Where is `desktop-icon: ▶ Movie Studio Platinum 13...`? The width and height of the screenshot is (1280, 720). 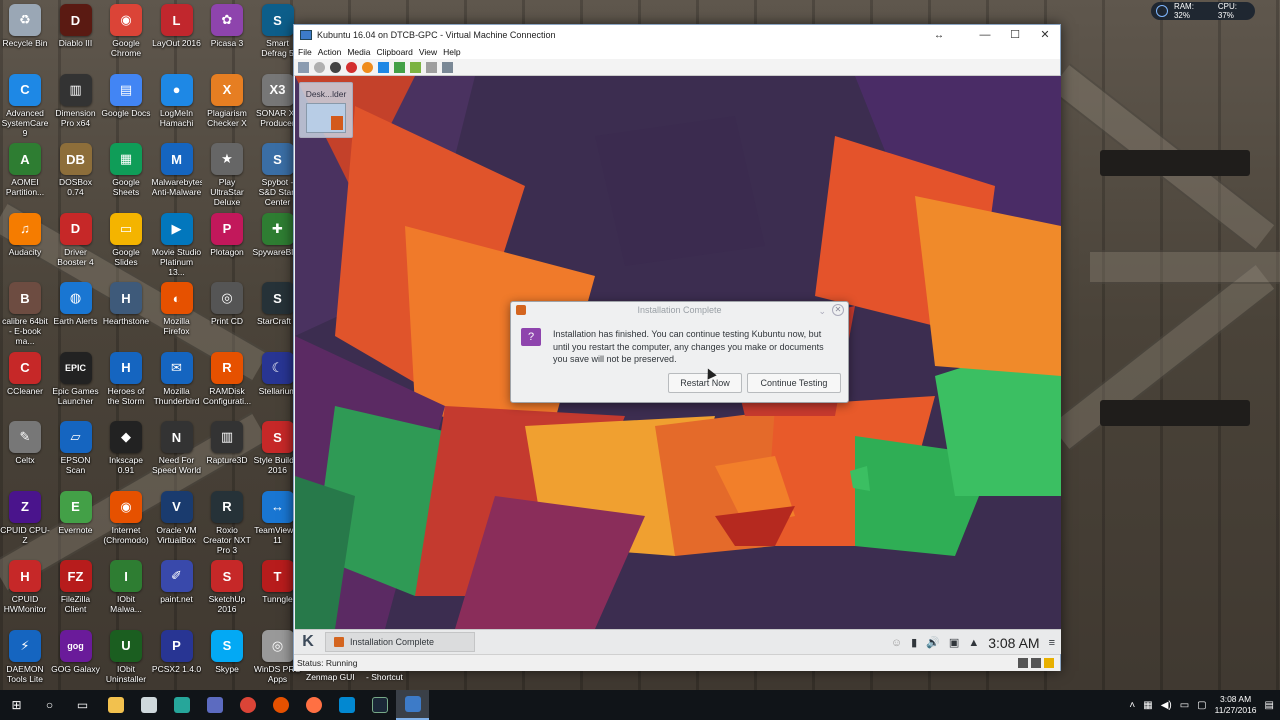 desktop-icon: ▶ Movie Studio Platinum 13... is located at coordinates (177, 243).